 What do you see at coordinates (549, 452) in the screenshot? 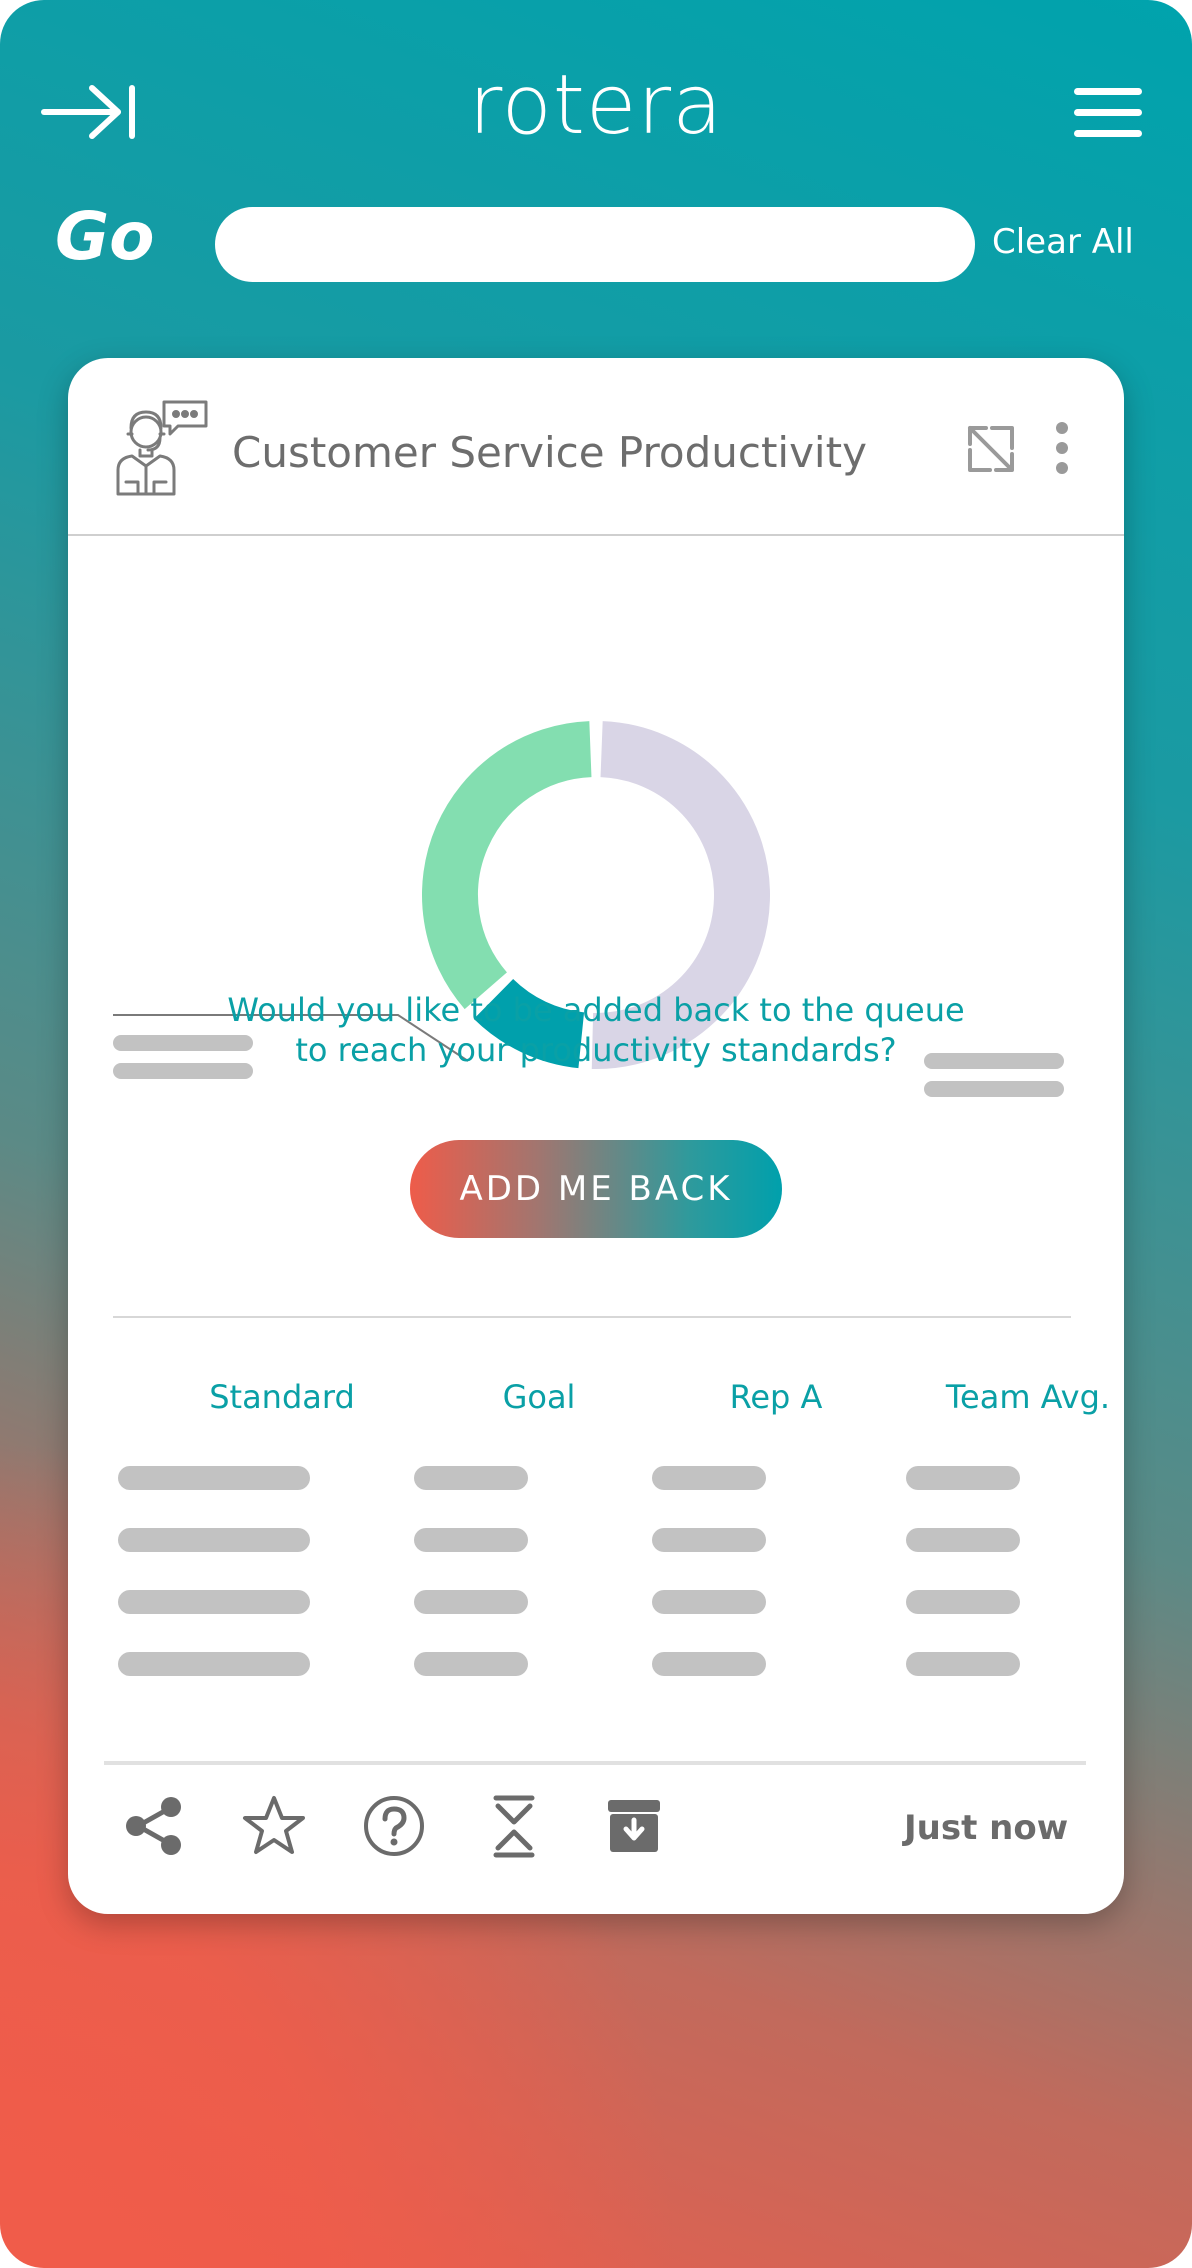
I see `card-title: Customer Service Productivity` at bounding box center [549, 452].